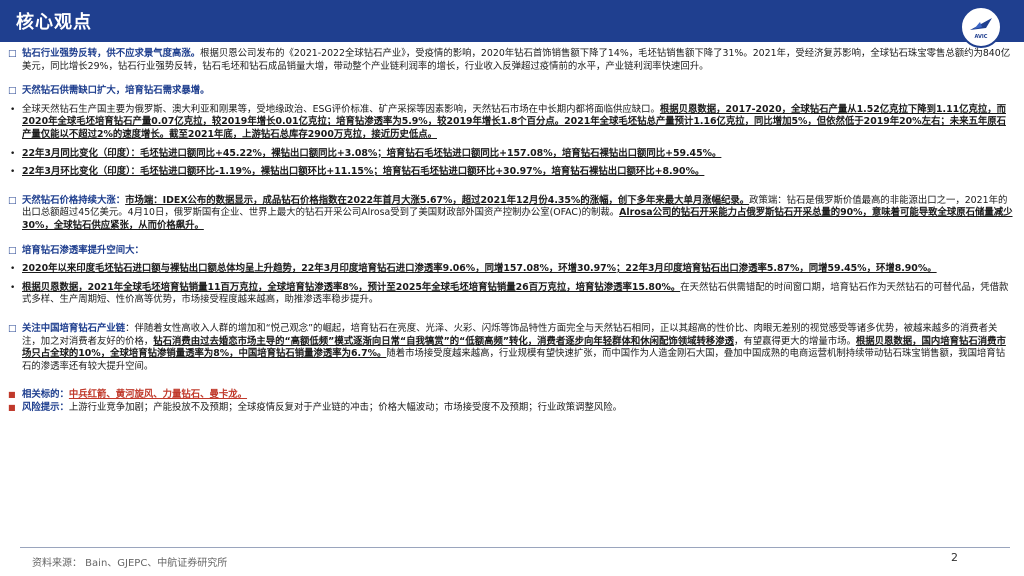 The height and width of the screenshot is (576, 1024). I want to click on section-related-stocks: ■ 相关标的：中兵红箭、黄河旋风、力量钻石、曼卡龙。, so click(511, 395).